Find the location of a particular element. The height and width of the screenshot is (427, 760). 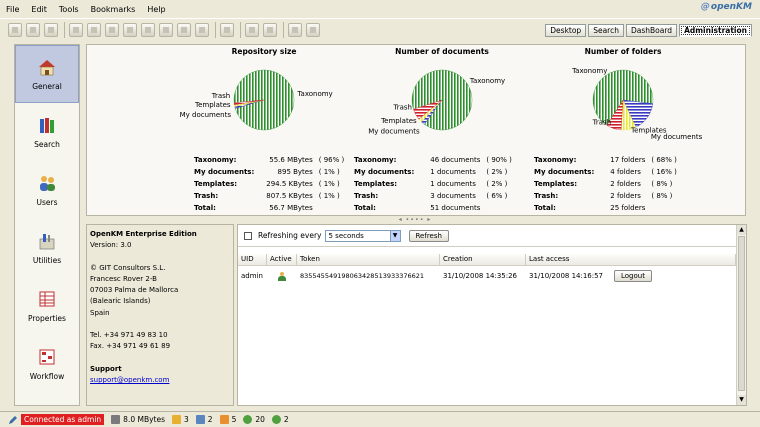

checkout-button is located at coordinates (148, 29).